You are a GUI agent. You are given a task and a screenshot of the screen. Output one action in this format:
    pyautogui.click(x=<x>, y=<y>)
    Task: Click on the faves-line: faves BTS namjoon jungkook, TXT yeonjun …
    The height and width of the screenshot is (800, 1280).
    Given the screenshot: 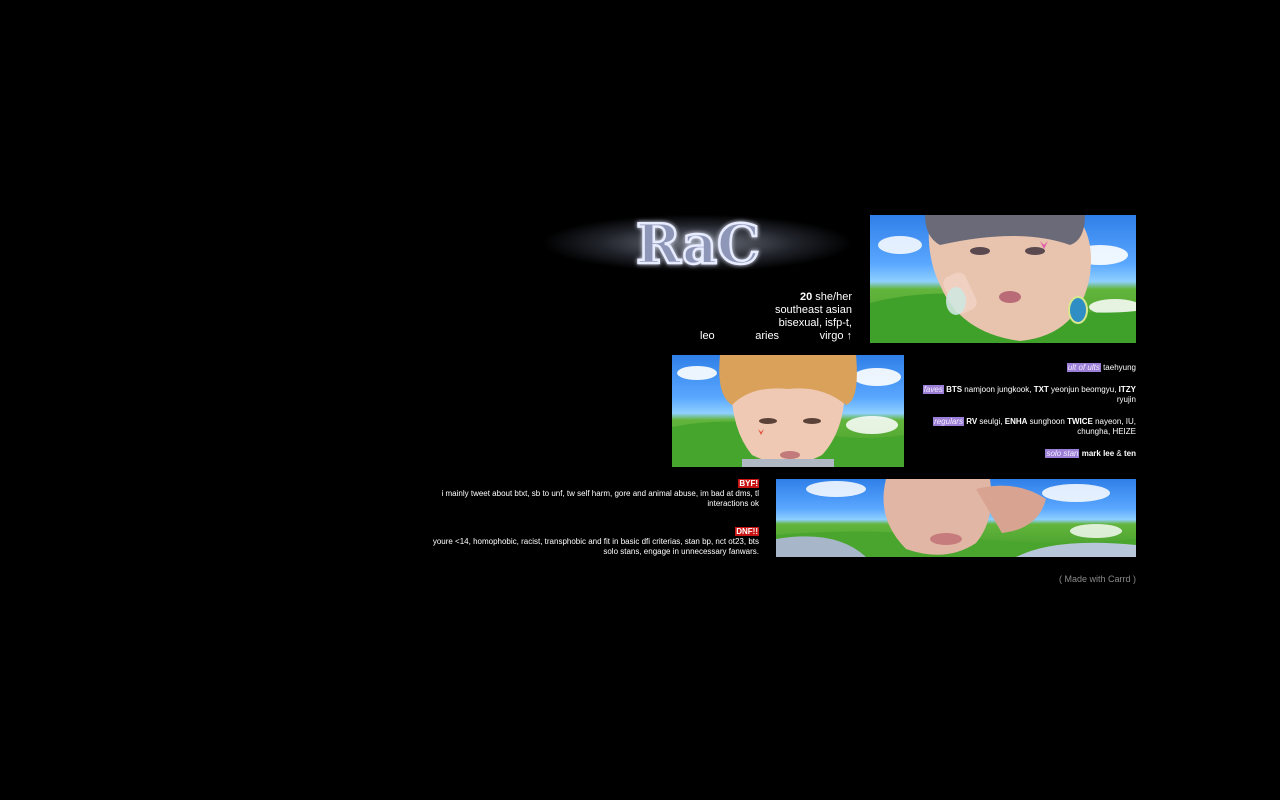 What is the action you would take?
    pyautogui.click(x=1027, y=395)
    